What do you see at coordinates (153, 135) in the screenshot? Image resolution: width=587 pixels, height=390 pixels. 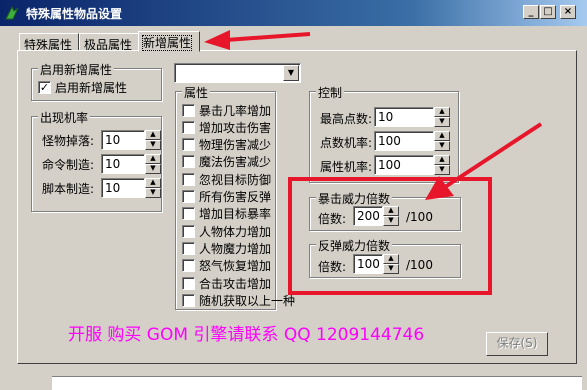 I see `monster-drop-spin-up: ▲` at bounding box center [153, 135].